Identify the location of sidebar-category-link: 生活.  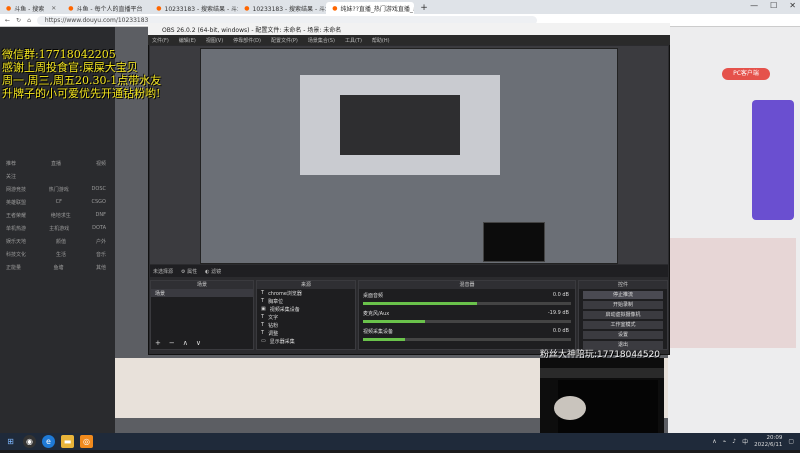
(61, 254).